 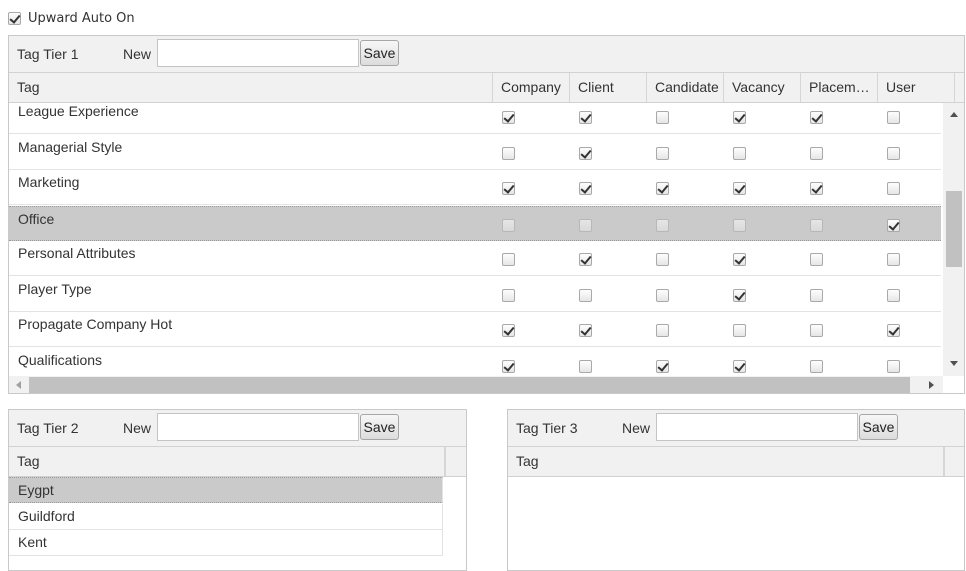 What do you see at coordinates (71, 18) in the screenshot?
I see `upward-auto-option: Upward Auto On` at bounding box center [71, 18].